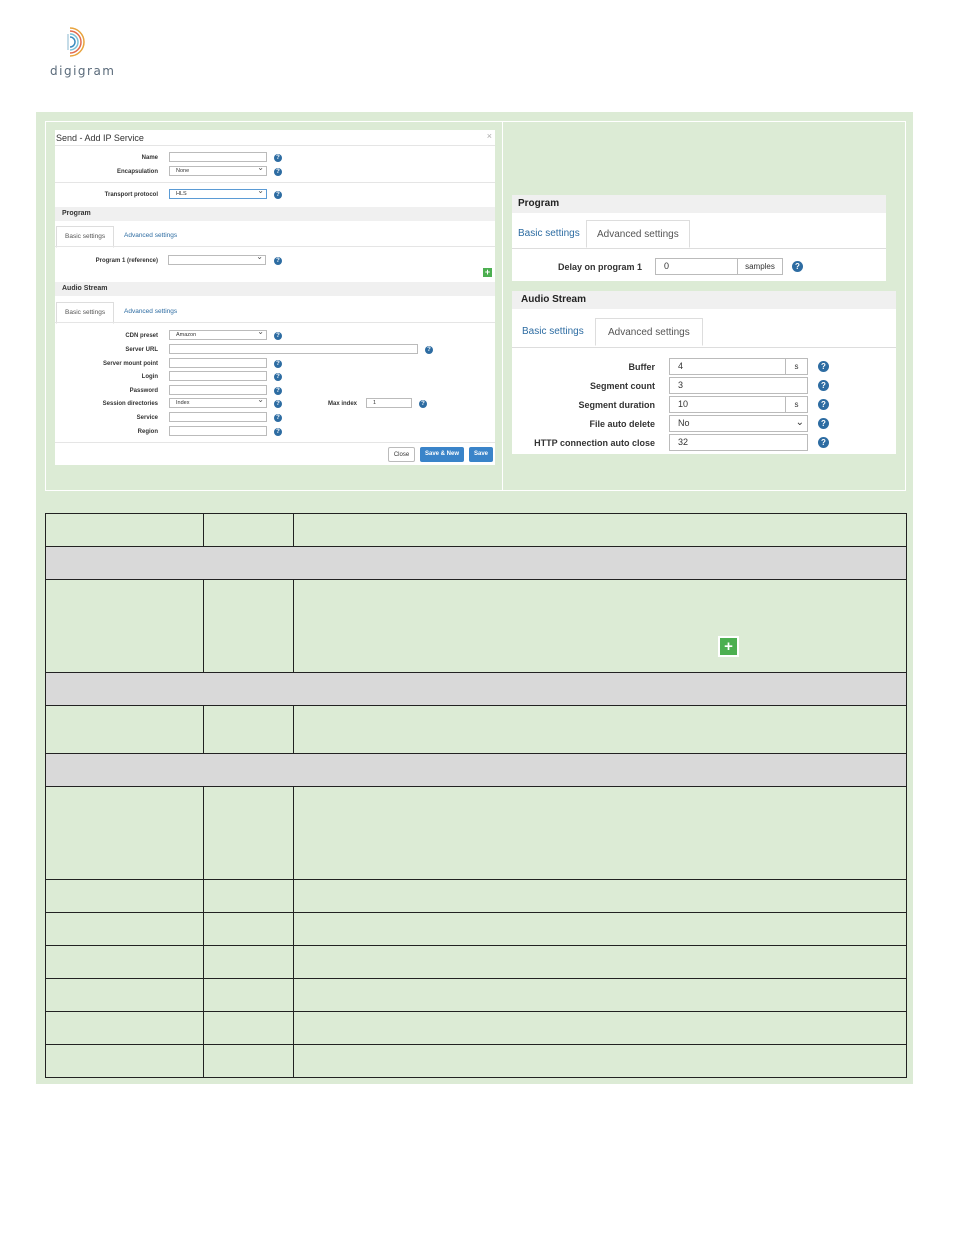 Image resolution: width=954 pixels, height=1235 pixels. What do you see at coordinates (738, 385) in the screenshot?
I see `segment-count-input: 3` at bounding box center [738, 385].